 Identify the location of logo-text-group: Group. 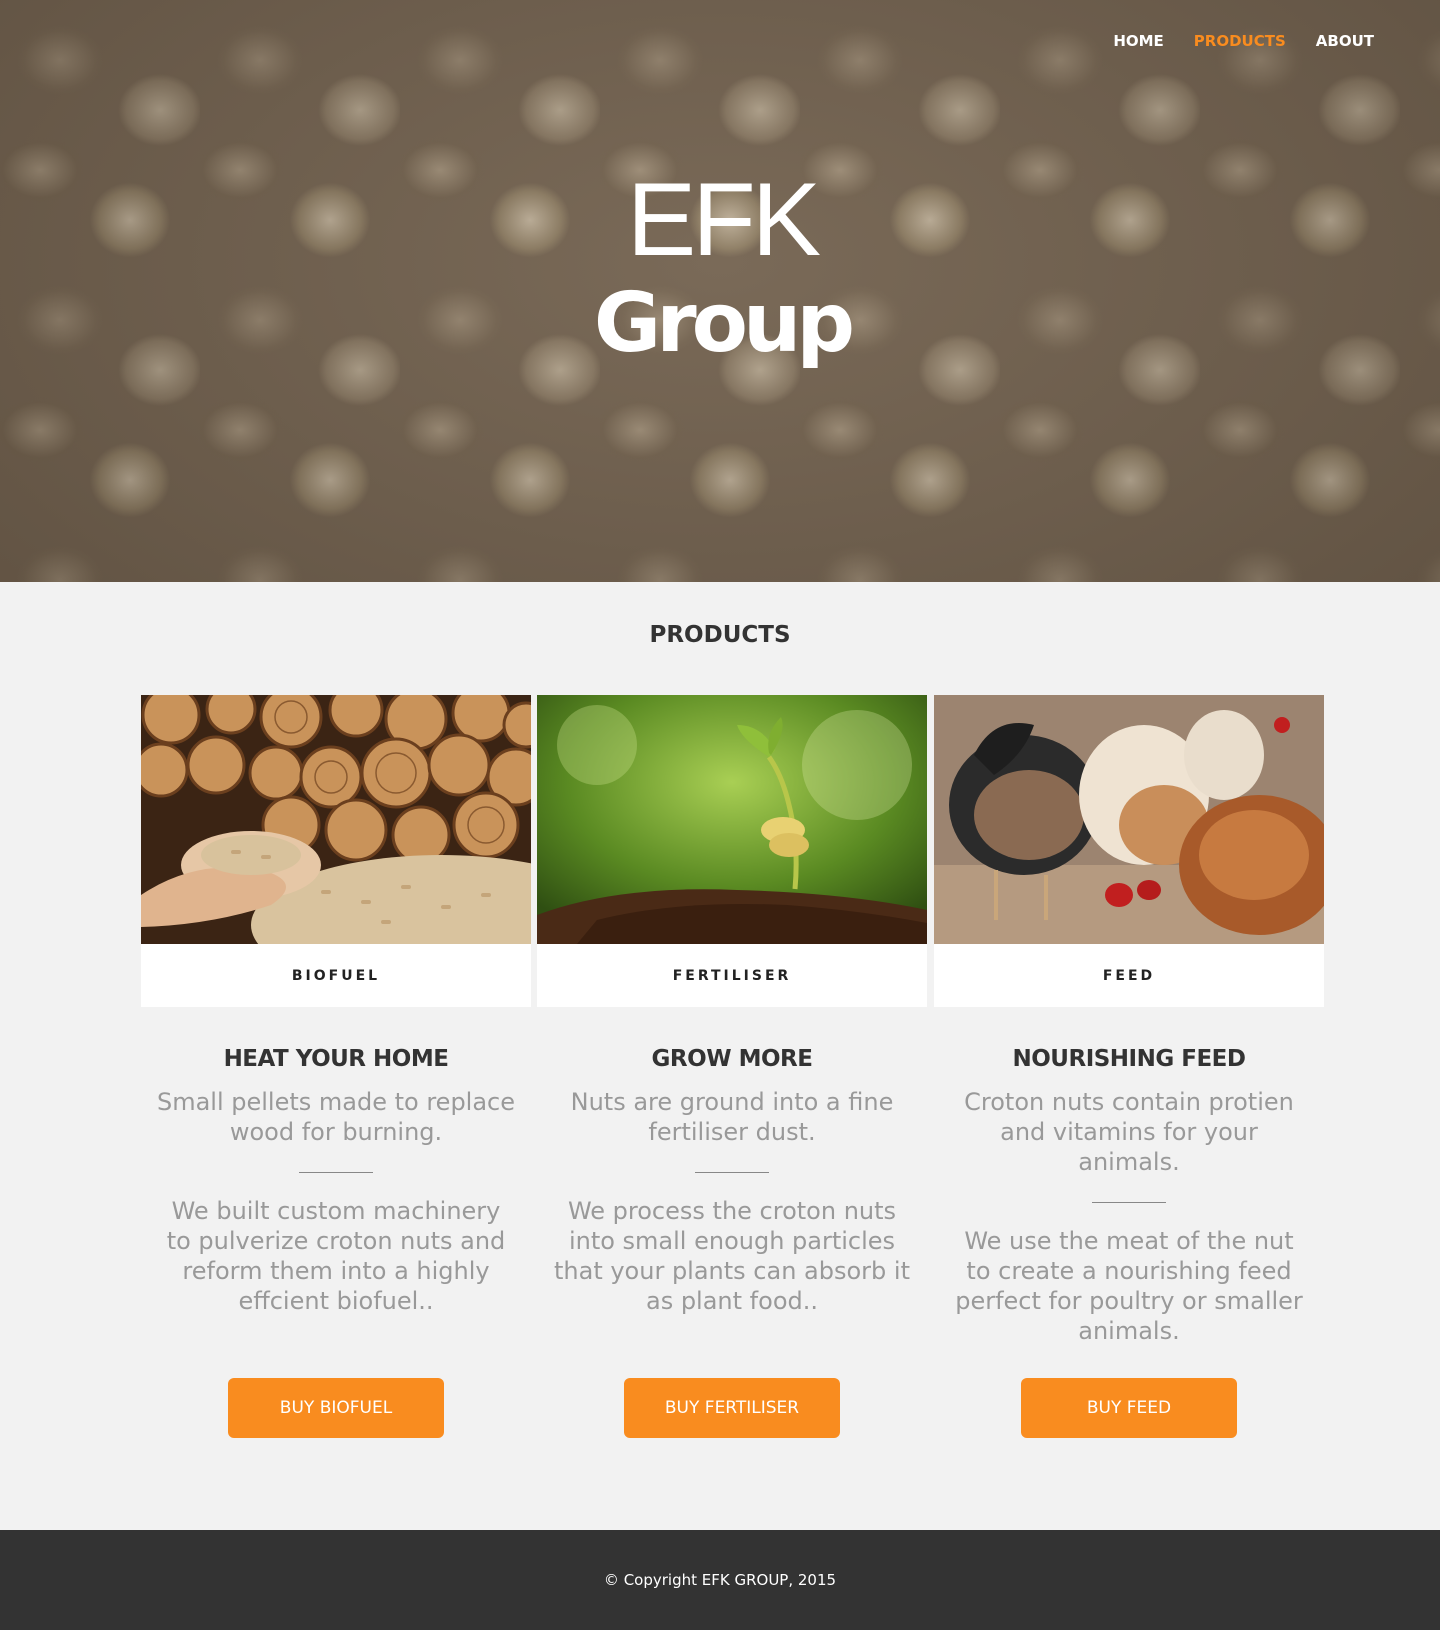
(724, 323).